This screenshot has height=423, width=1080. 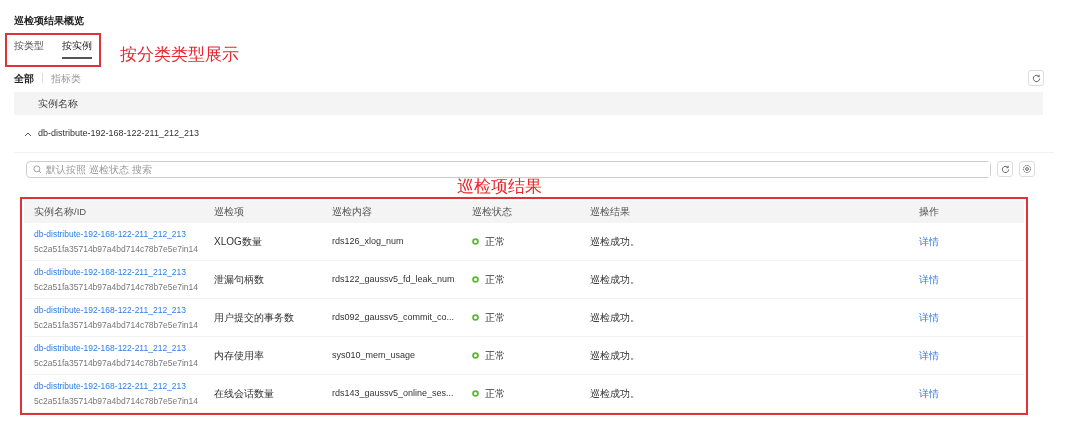 I want to click on column-header: 实例名称/ID, so click(x=60, y=211).